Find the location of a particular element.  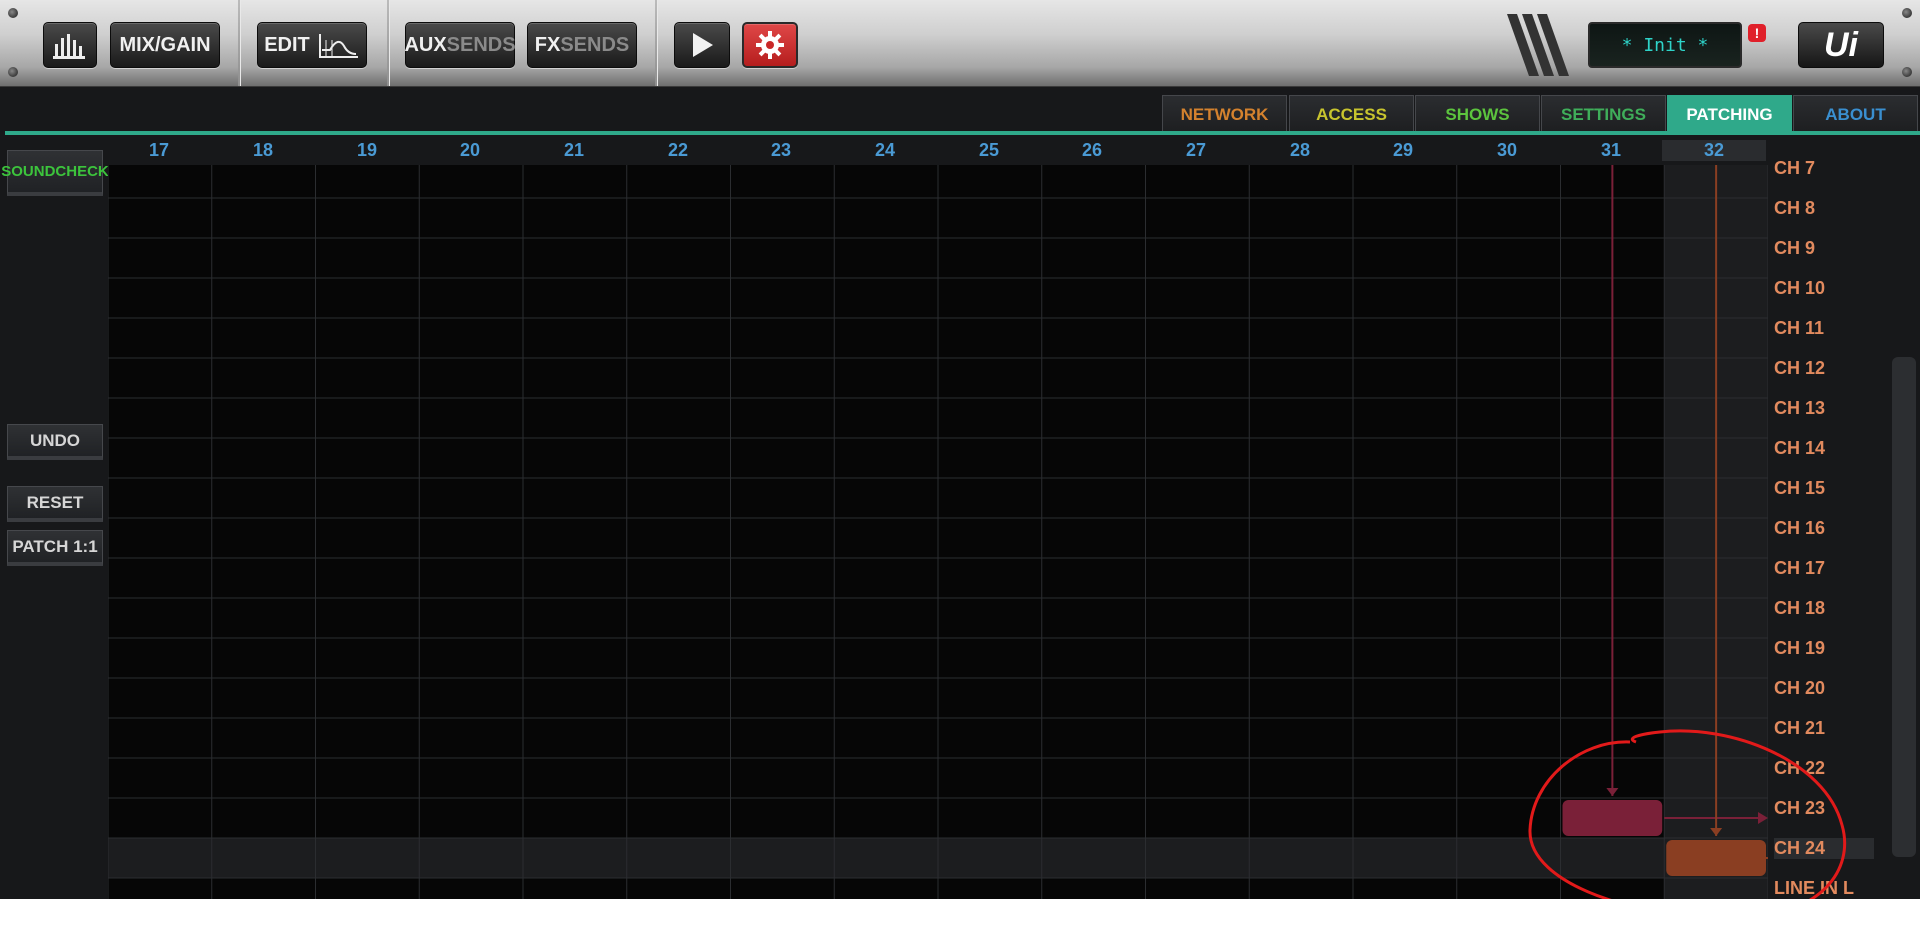

soundcheck-label: SOUNDCHECK is located at coordinates (55, 171).